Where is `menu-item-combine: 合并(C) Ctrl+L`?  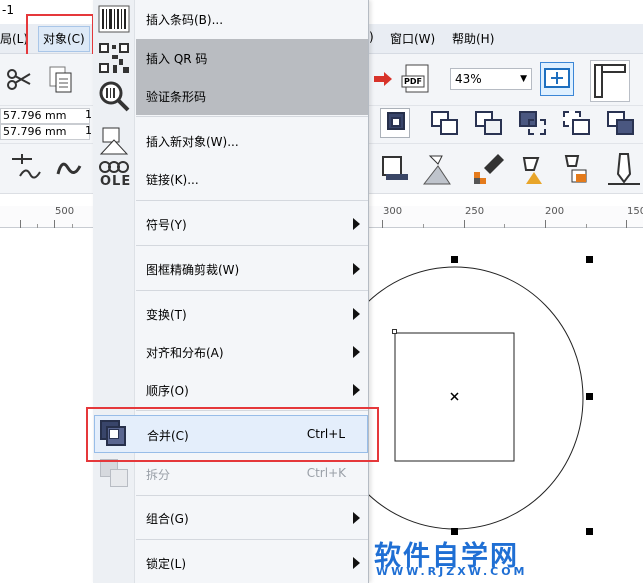
menu-item-combine: 合并(C) Ctrl+L is located at coordinates (231, 434).